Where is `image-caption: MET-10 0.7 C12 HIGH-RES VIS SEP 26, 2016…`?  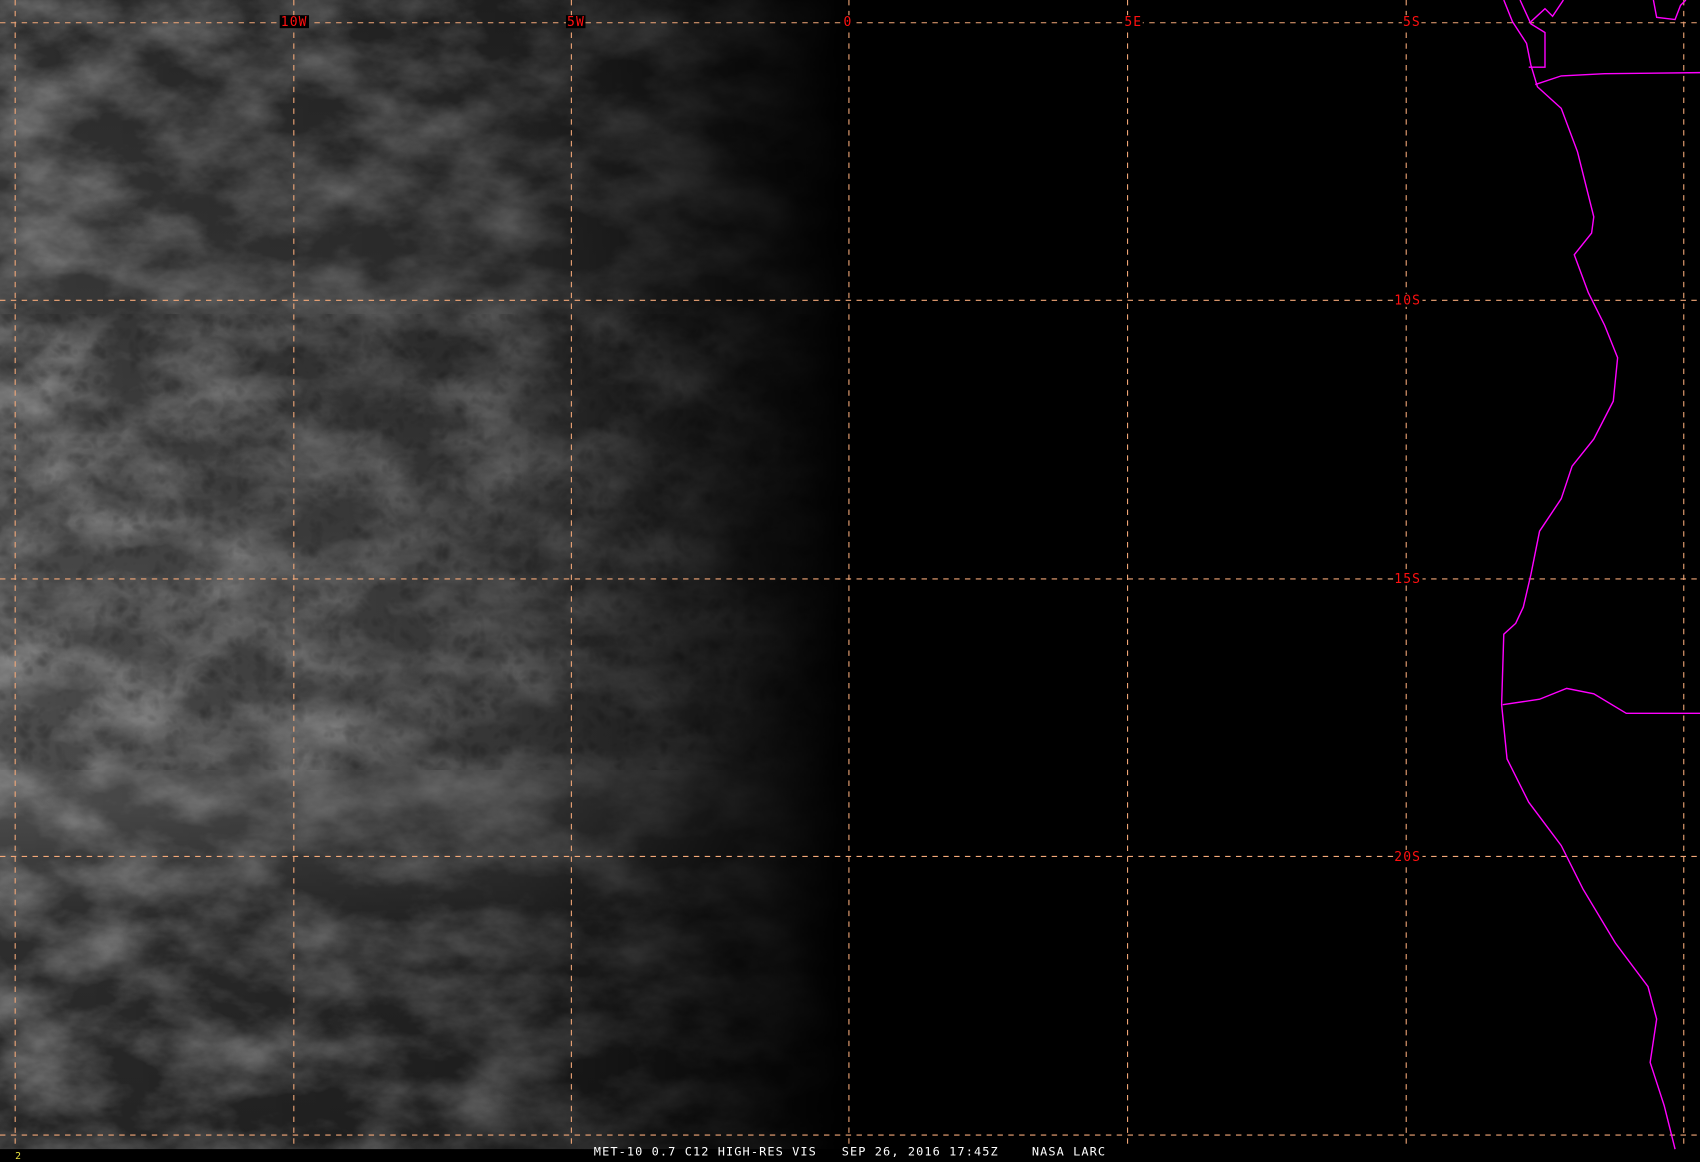
image-caption: MET-10 0.7 C12 HIGH-RES VIS SEP 26, 2016… is located at coordinates (850, 1151).